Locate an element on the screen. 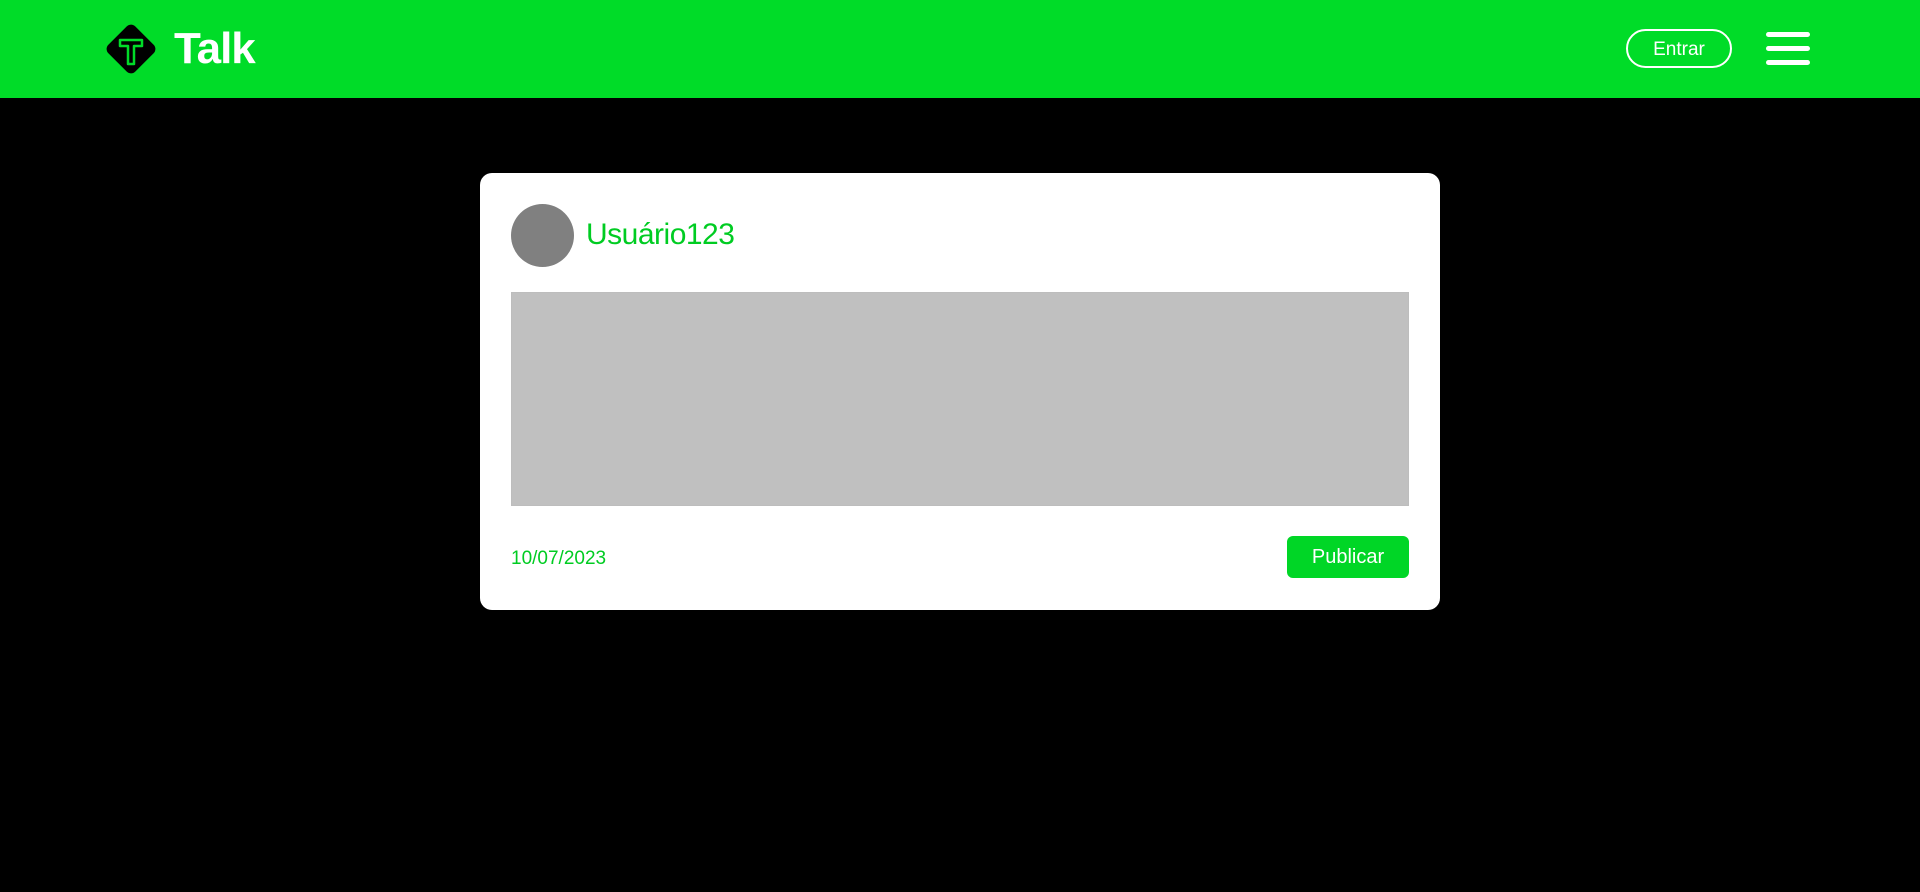 The height and width of the screenshot is (892, 1920). brand-name: Talk is located at coordinates (215, 49).